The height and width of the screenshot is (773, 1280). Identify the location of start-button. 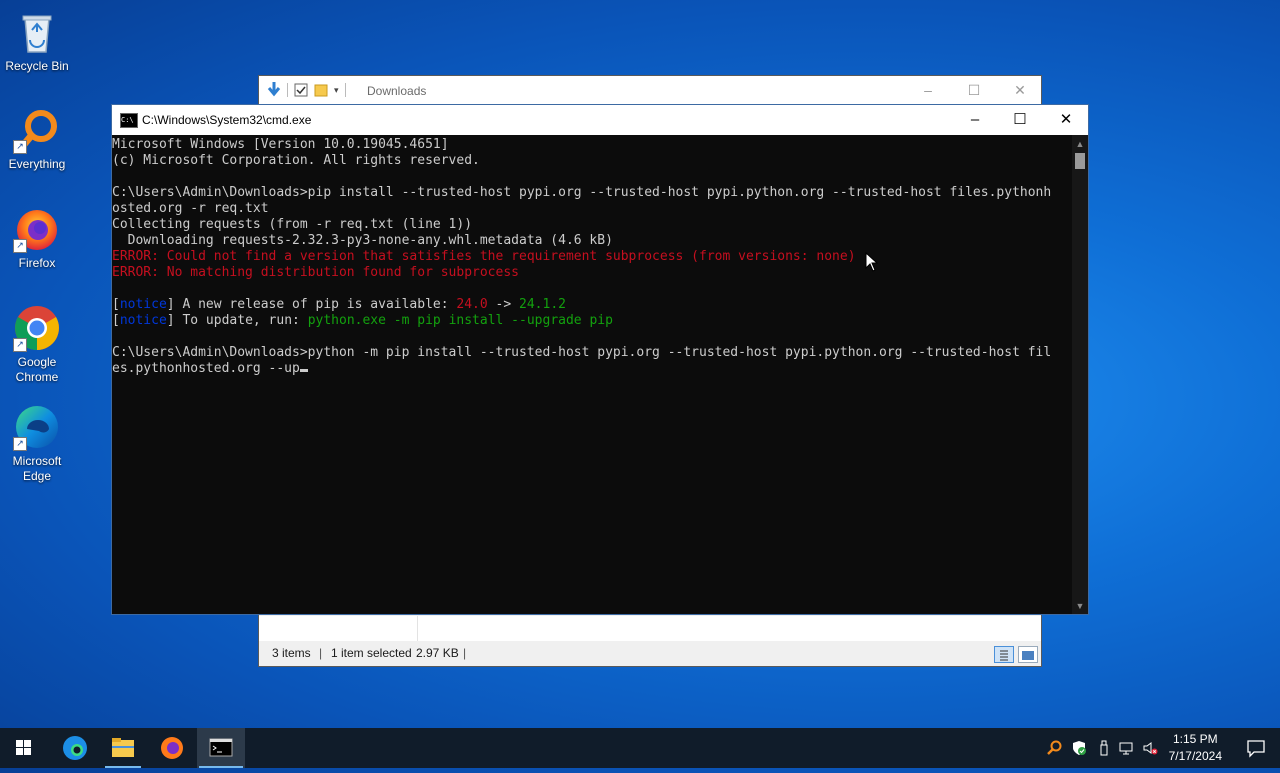
(24, 748).